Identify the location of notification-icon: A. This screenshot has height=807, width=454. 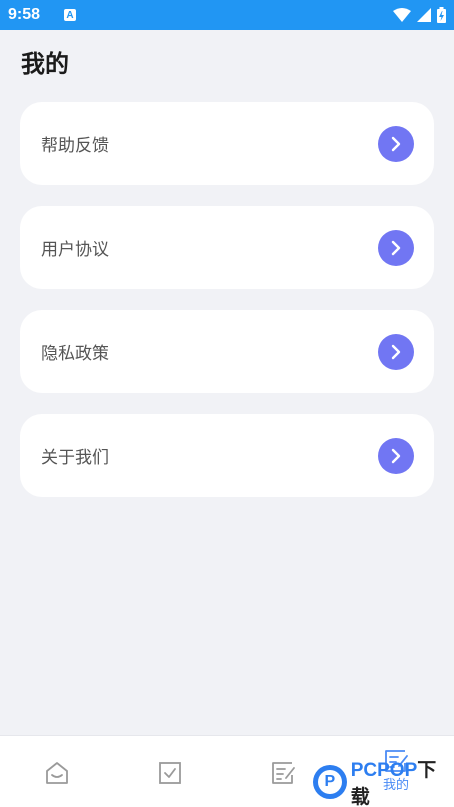
(70, 15).